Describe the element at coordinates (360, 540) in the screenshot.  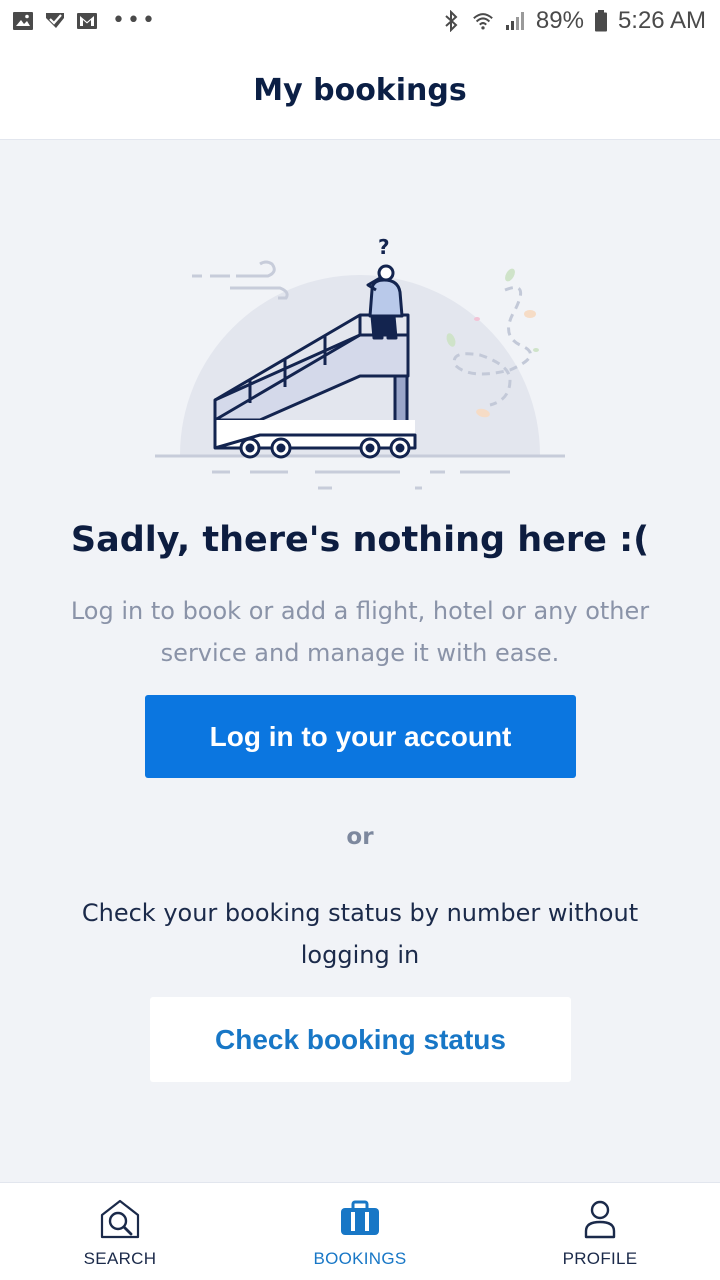
I see `empty-state-title: Sadly, there's nothing here :(` at that location.